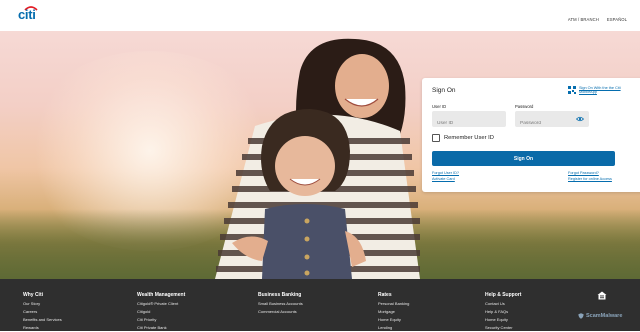 Image resolution: width=640 pixels, height=332 pixels. What do you see at coordinates (161, 320) in the screenshot?
I see `footer-link: Citi Priority` at bounding box center [161, 320].